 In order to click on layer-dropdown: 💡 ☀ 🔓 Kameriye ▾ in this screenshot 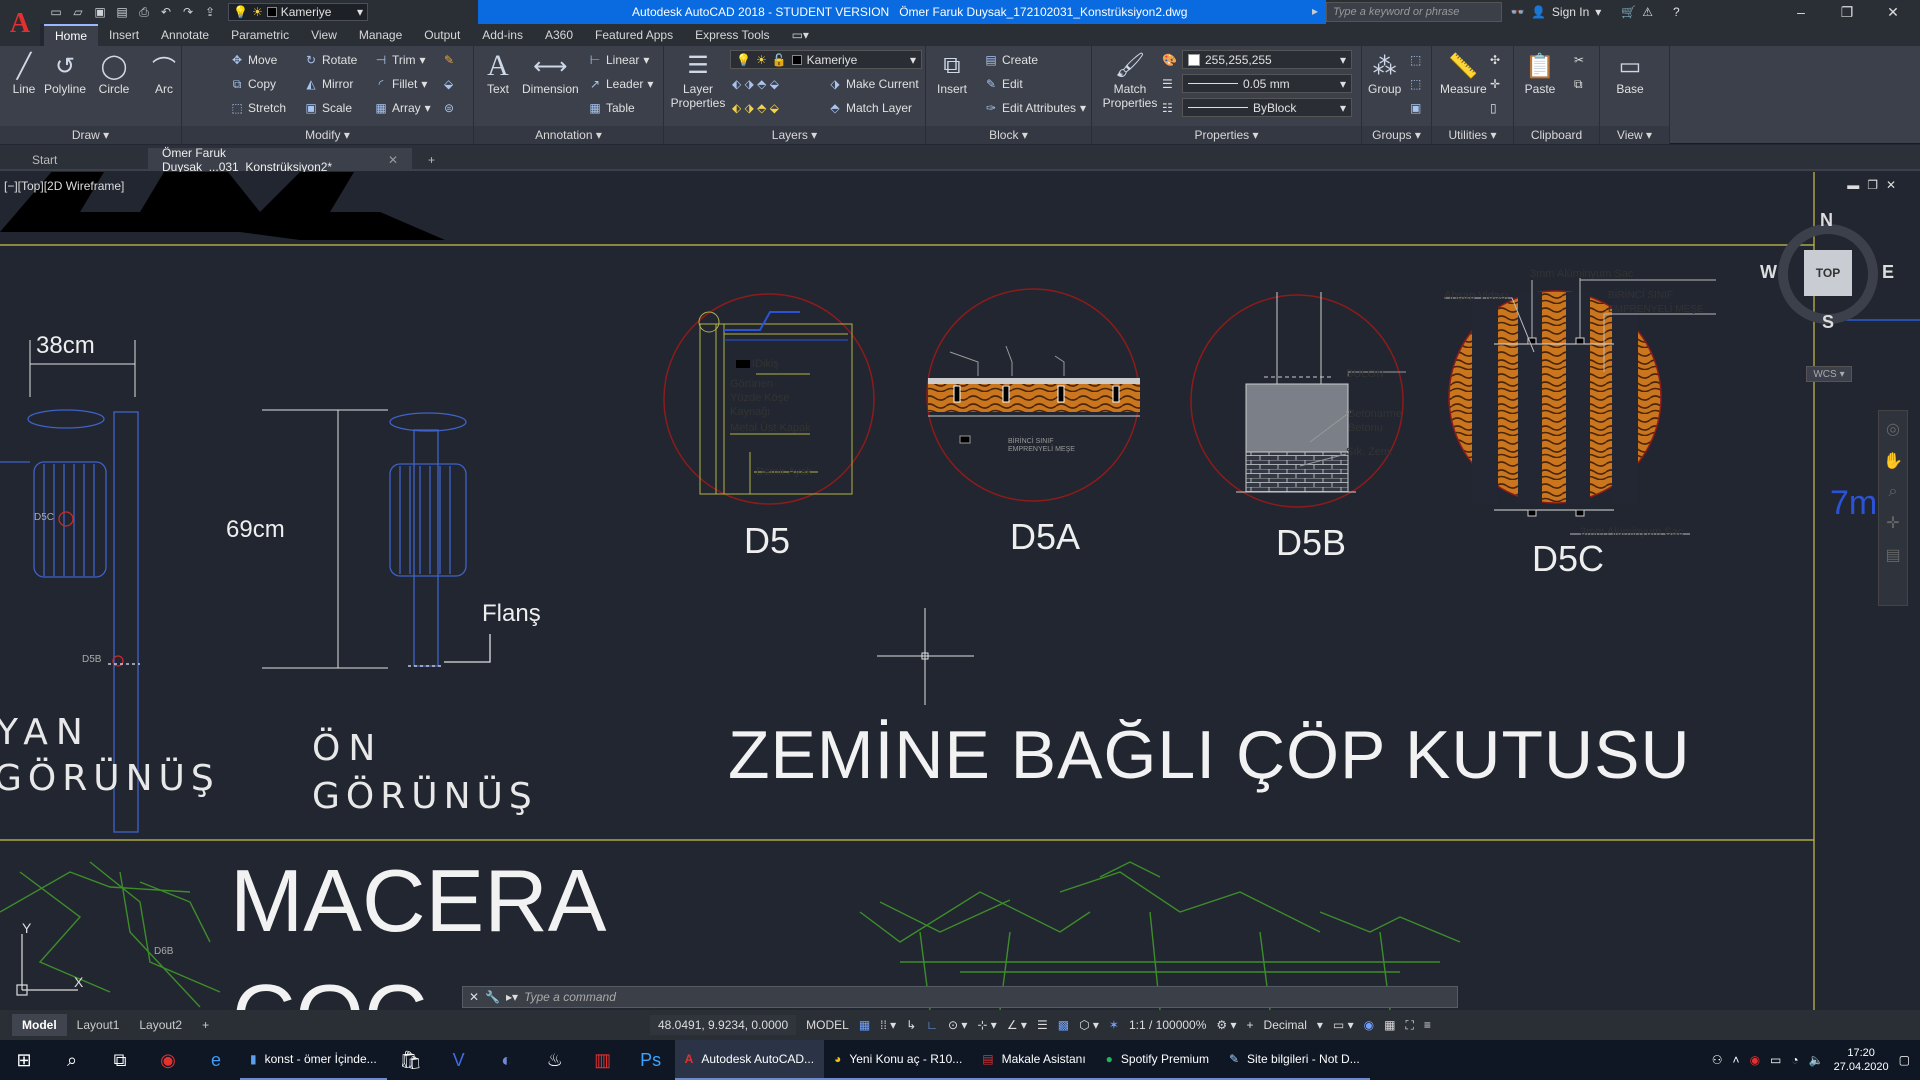, I will do `click(826, 59)`.